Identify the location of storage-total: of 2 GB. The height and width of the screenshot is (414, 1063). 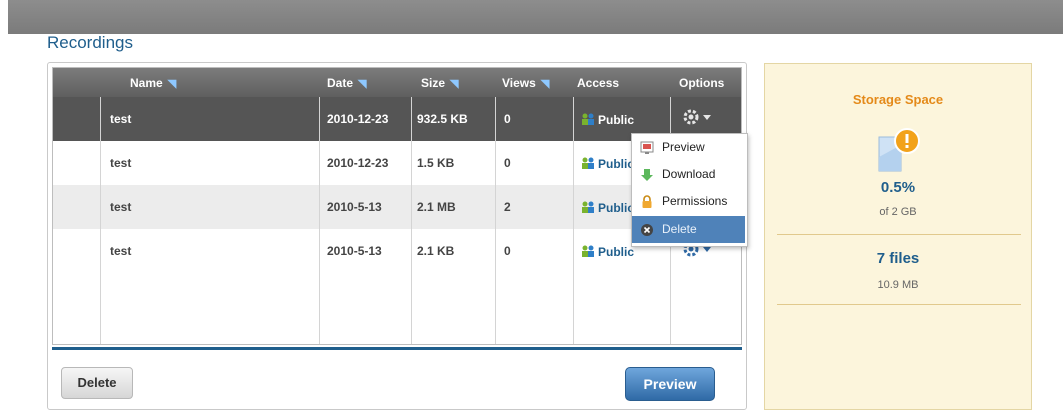
(898, 212).